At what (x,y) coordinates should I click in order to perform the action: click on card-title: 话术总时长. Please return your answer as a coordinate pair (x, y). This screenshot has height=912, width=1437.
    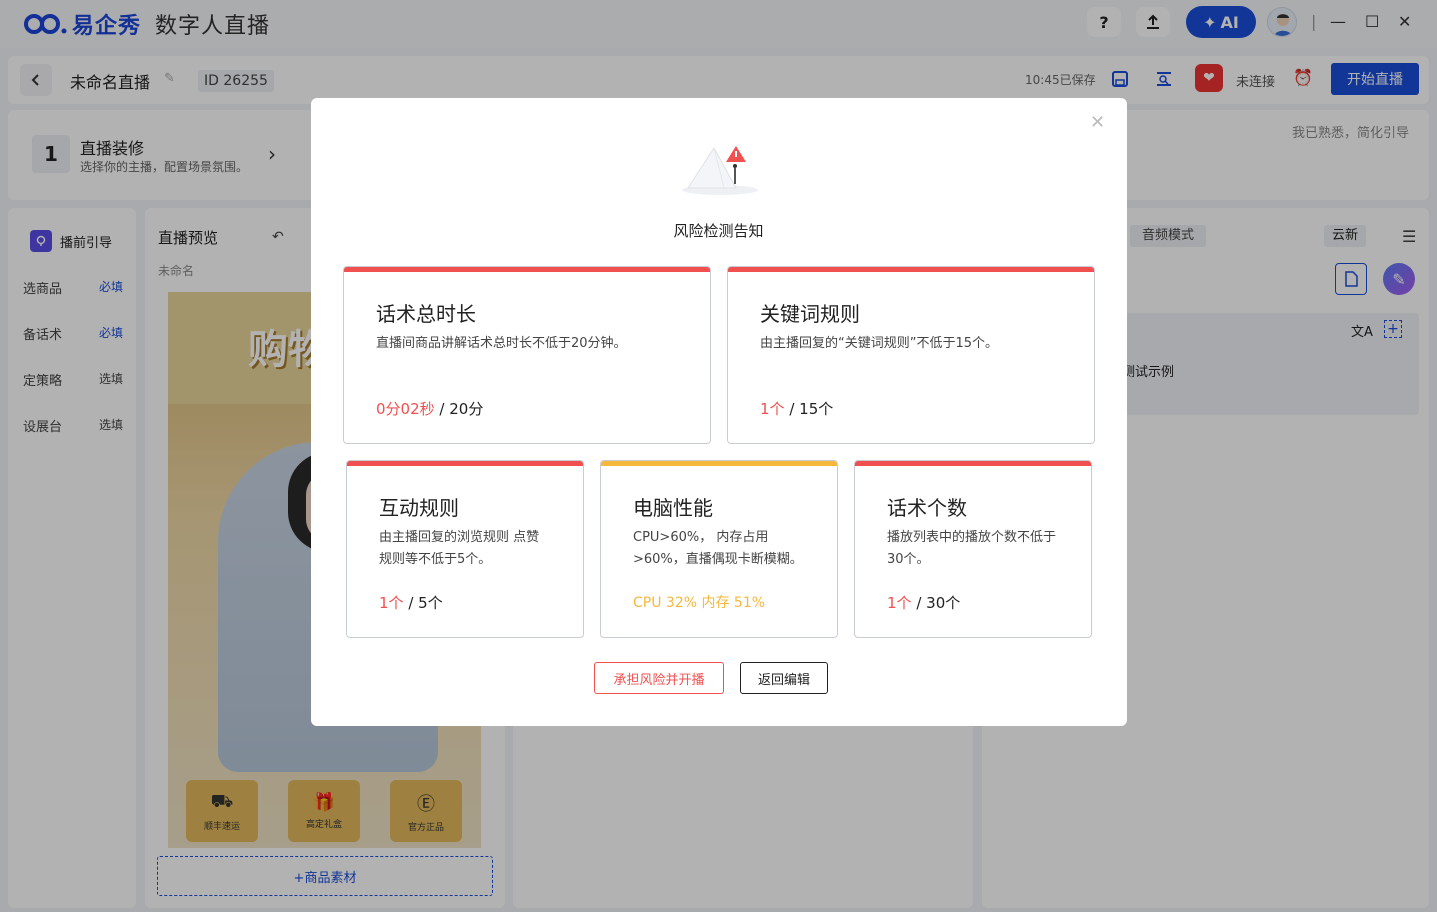
    Looking at the image, I should click on (426, 314).